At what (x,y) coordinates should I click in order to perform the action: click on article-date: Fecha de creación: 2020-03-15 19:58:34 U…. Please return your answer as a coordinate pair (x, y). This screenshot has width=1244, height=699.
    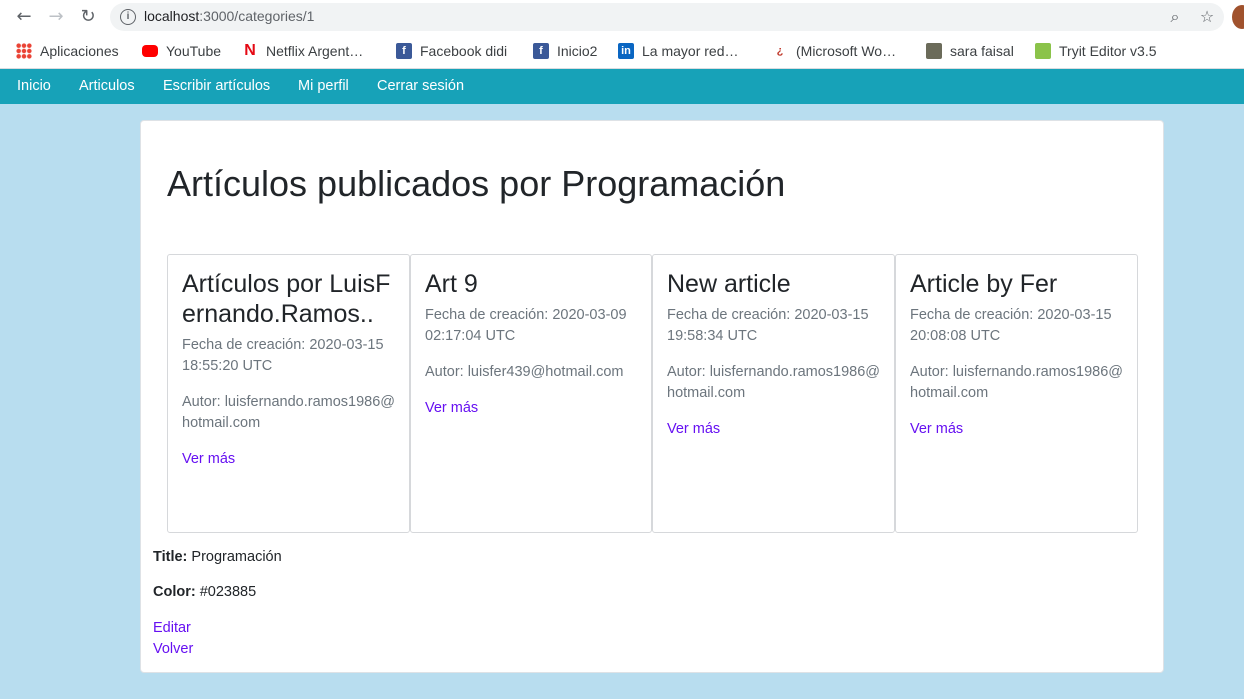
    Looking at the image, I should click on (768, 325).